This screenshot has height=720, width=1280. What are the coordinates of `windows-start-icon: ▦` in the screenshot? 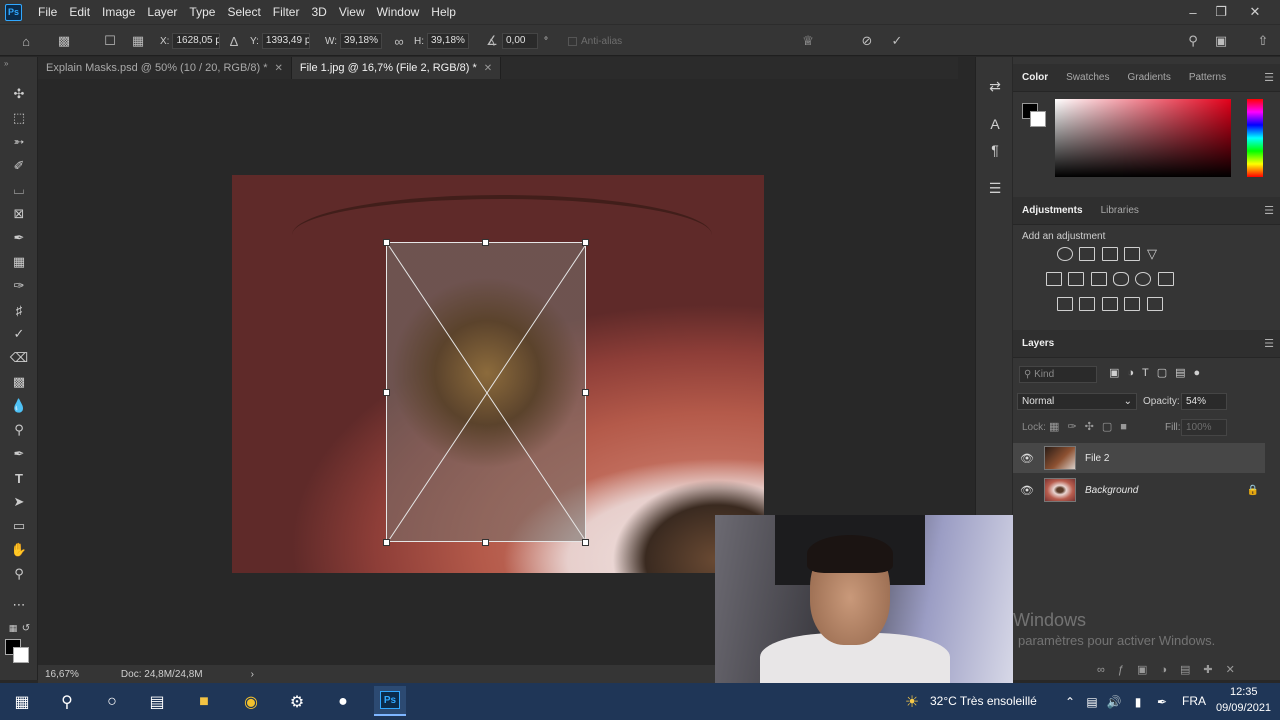 It's located at (22, 702).